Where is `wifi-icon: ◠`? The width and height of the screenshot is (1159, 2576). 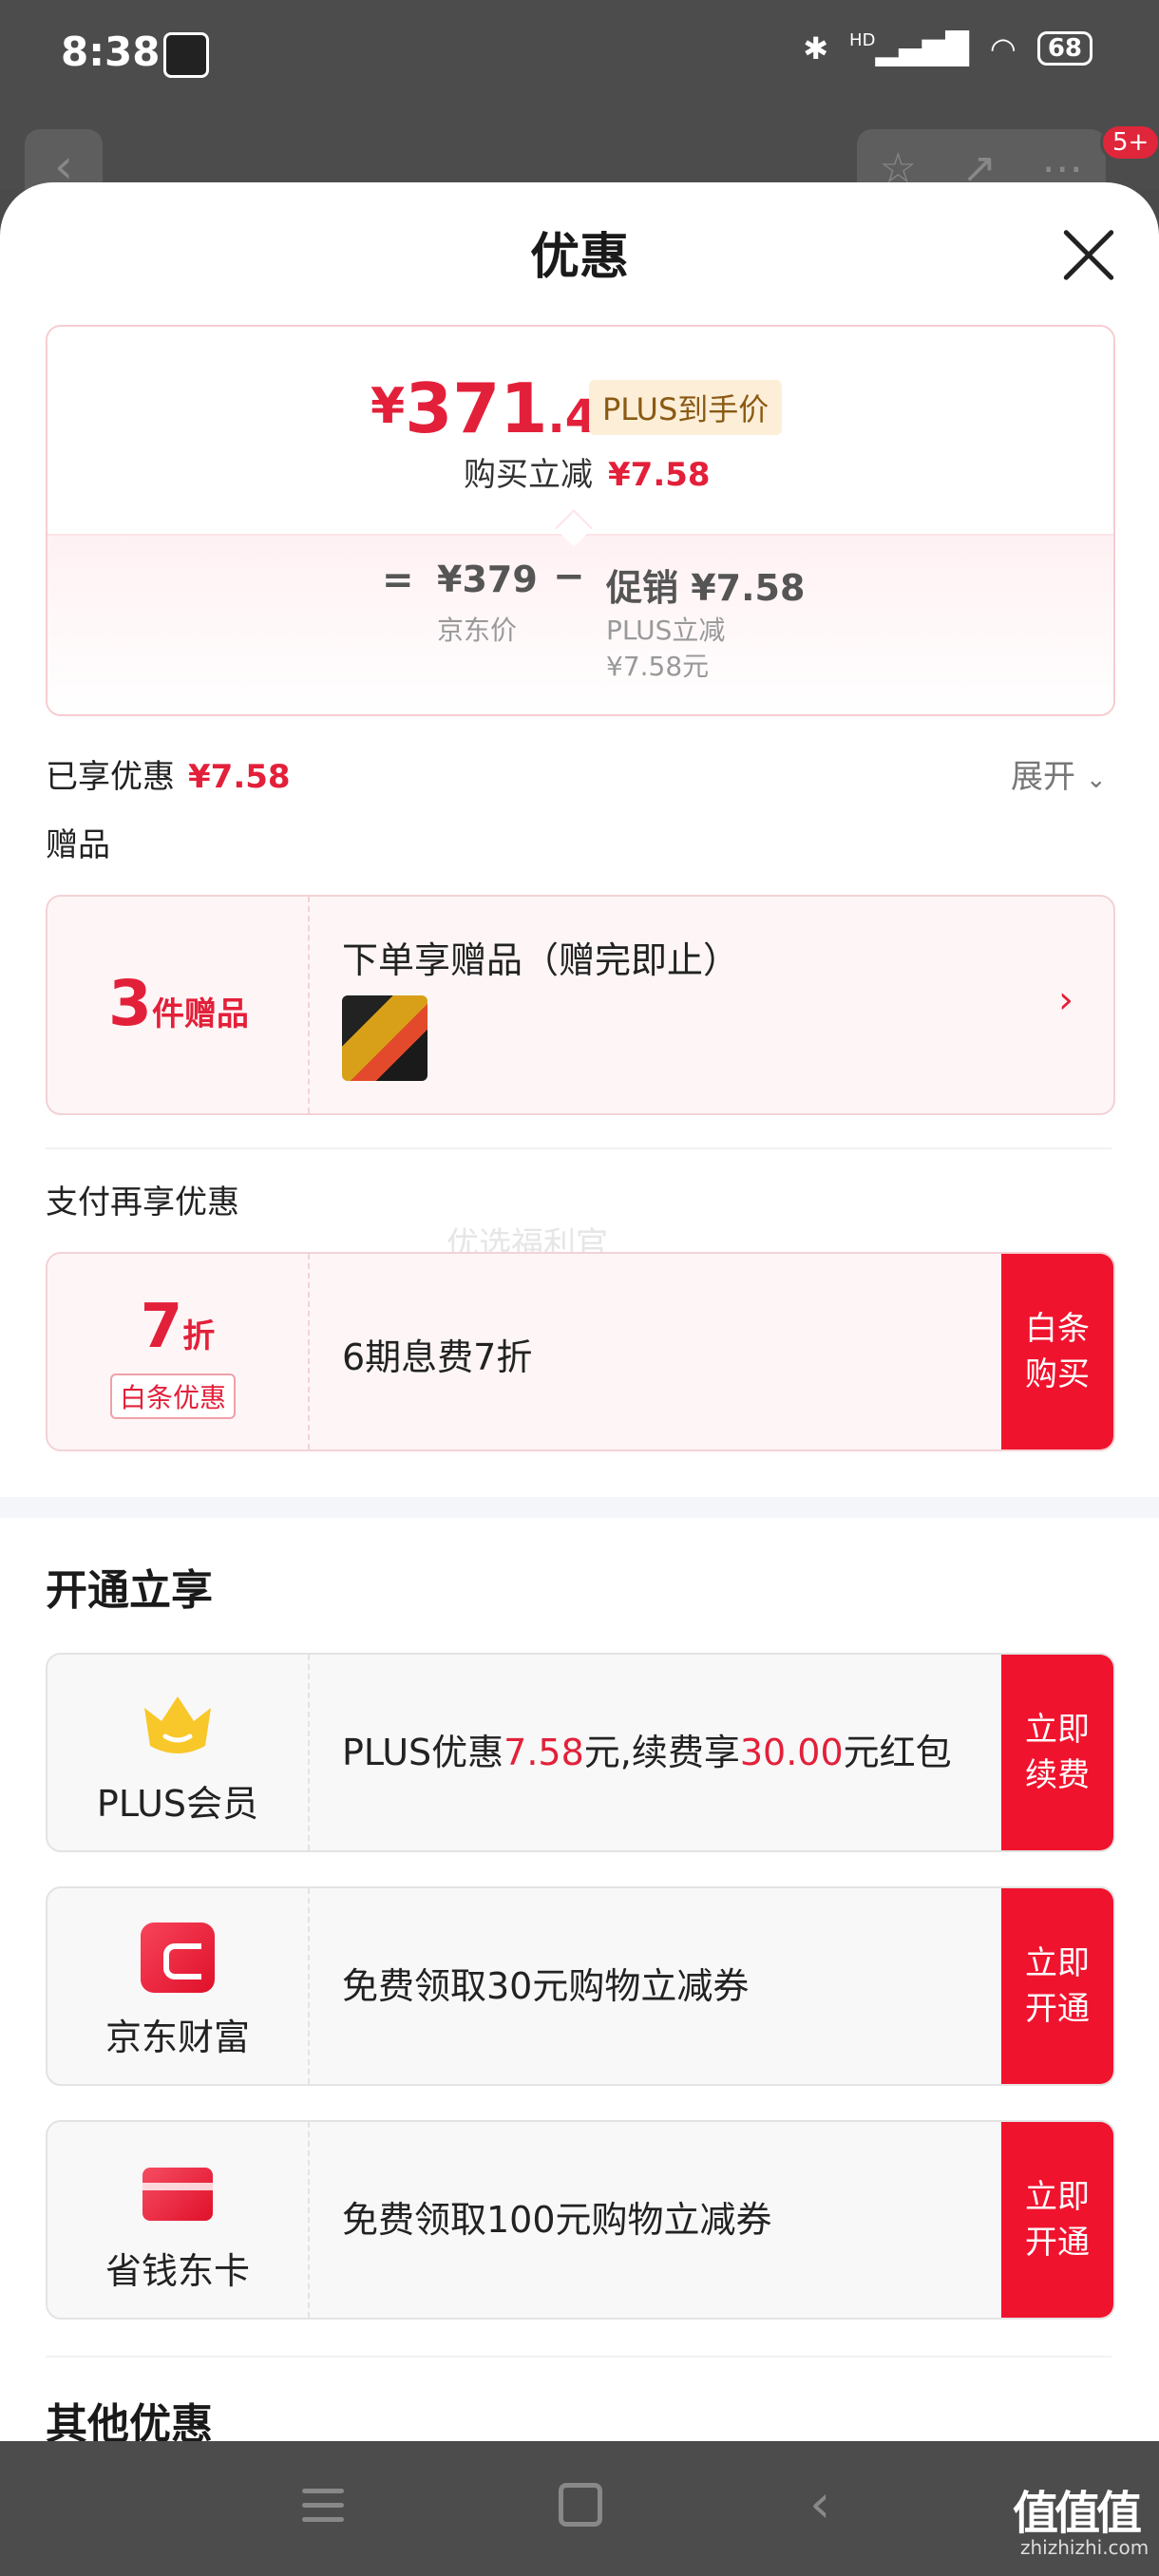 wifi-icon: ◠ is located at coordinates (1002, 48).